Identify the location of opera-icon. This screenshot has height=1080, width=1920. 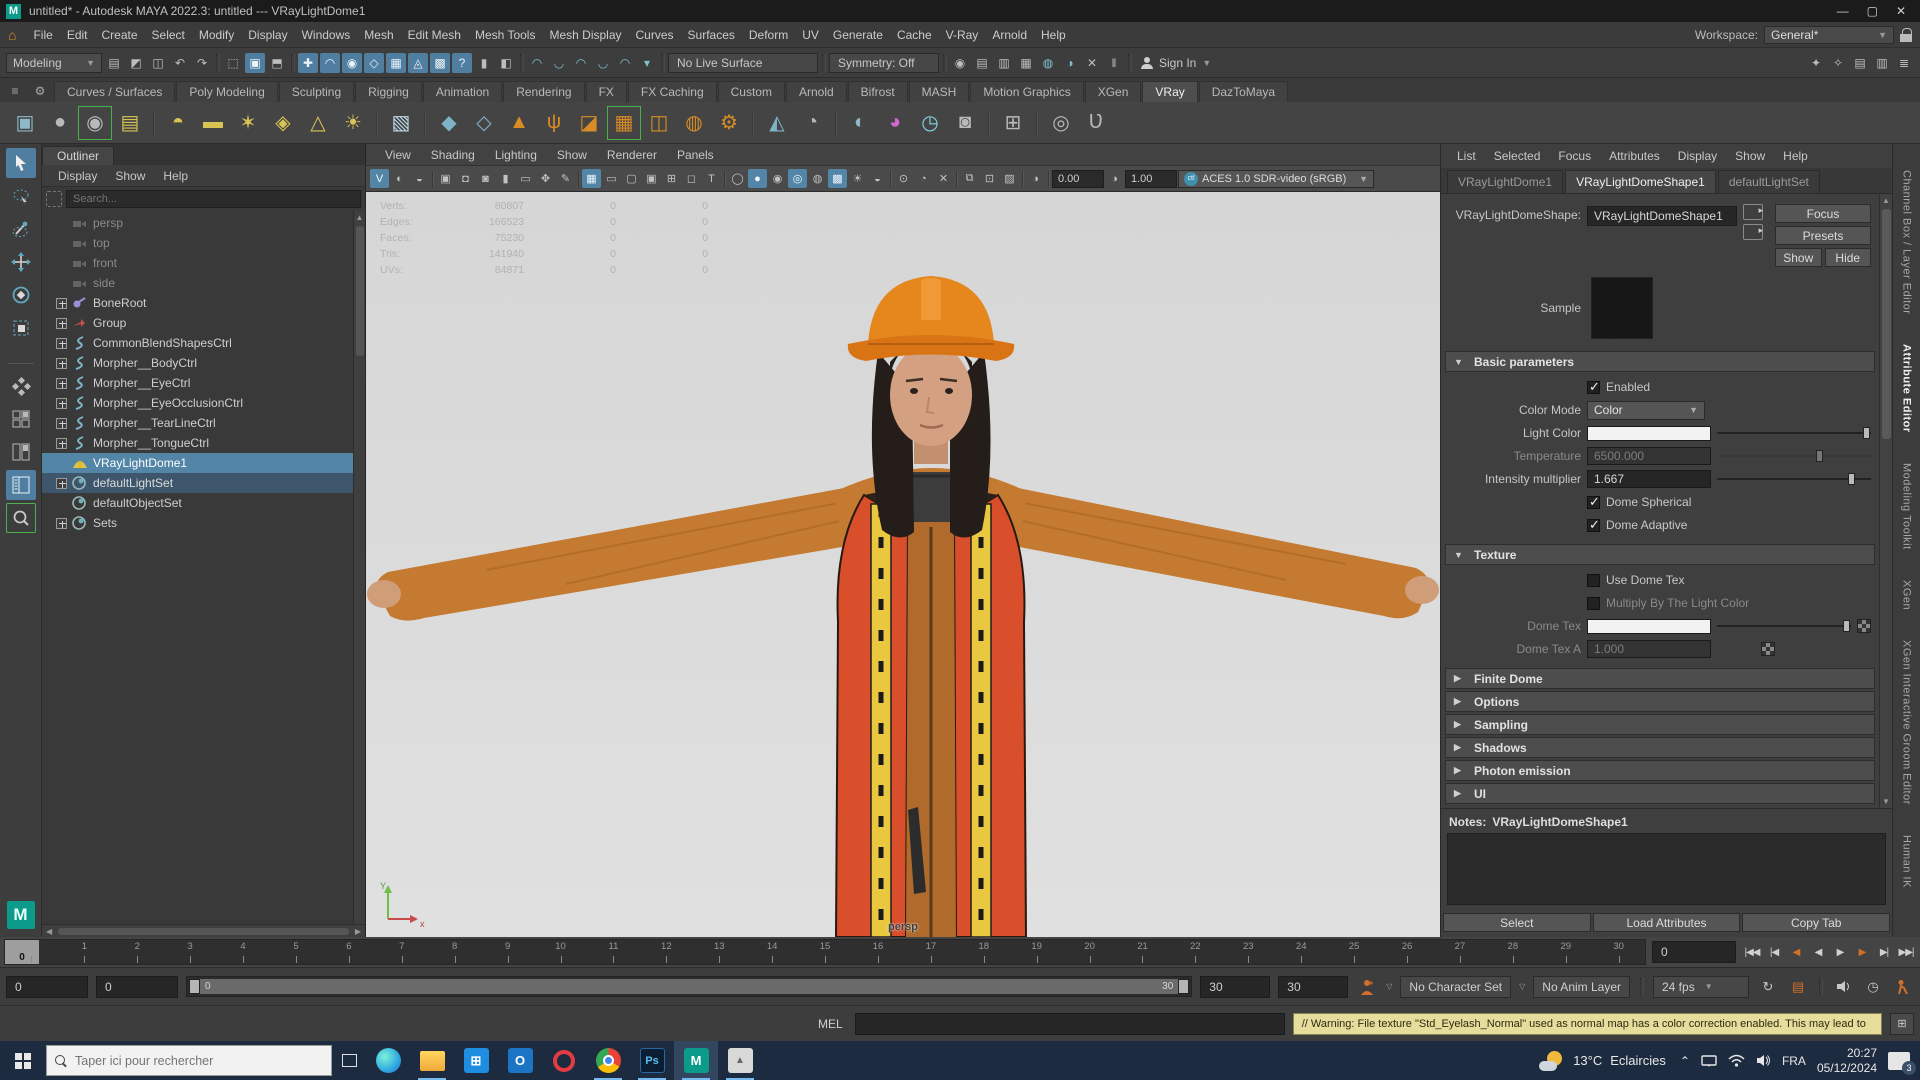
(564, 1060).